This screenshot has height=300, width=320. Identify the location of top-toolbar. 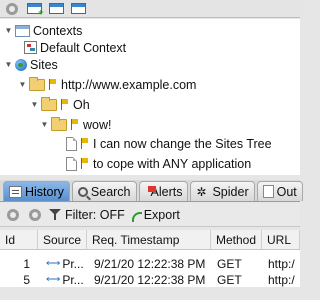
(150, 9).